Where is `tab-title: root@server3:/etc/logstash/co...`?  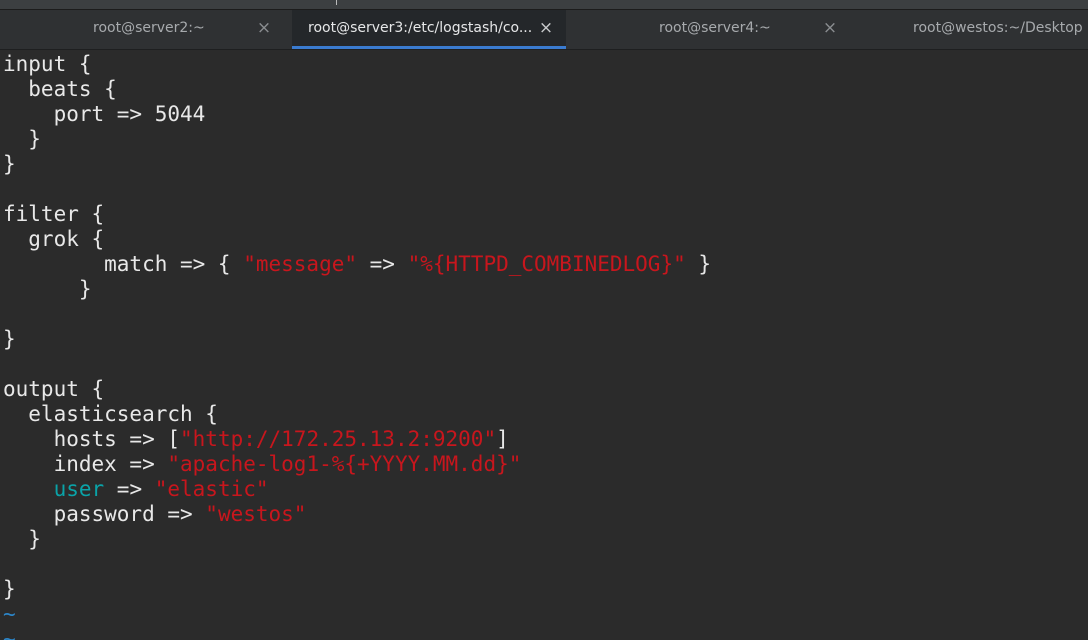 tab-title: root@server3:/etc/logstash/co... is located at coordinates (420, 28).